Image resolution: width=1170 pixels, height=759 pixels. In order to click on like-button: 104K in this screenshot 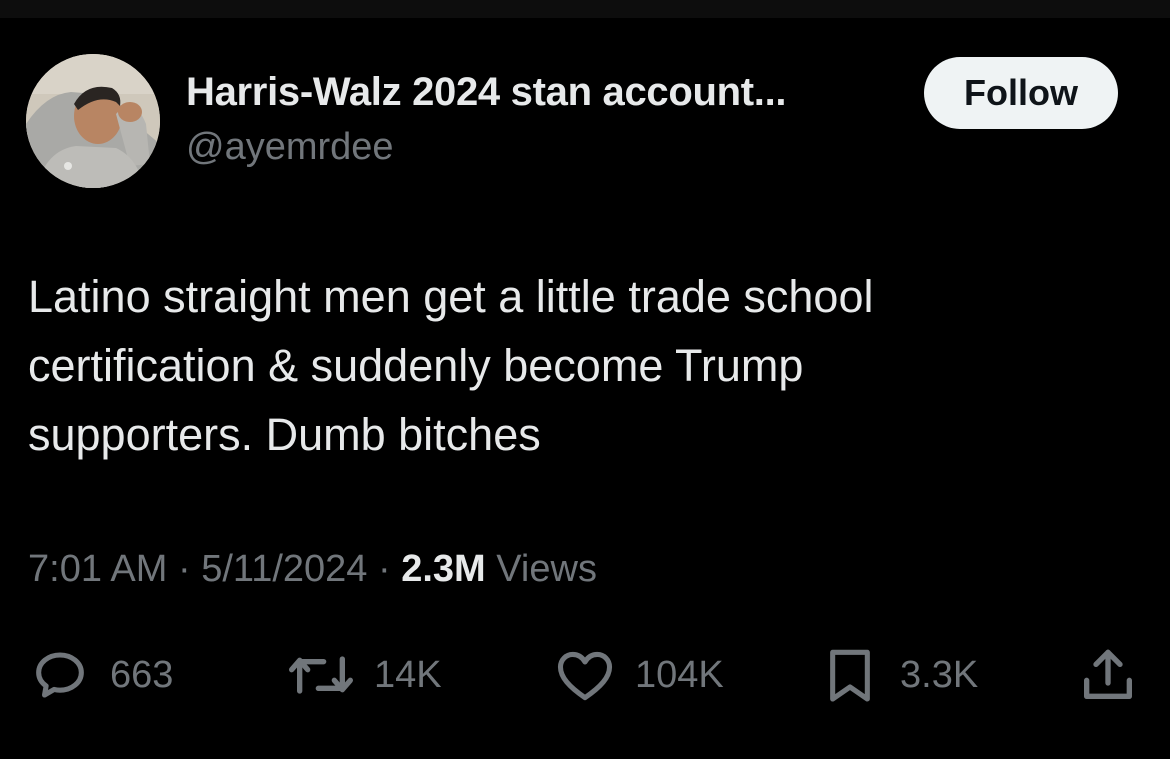, I will do `click(638, 675)`.